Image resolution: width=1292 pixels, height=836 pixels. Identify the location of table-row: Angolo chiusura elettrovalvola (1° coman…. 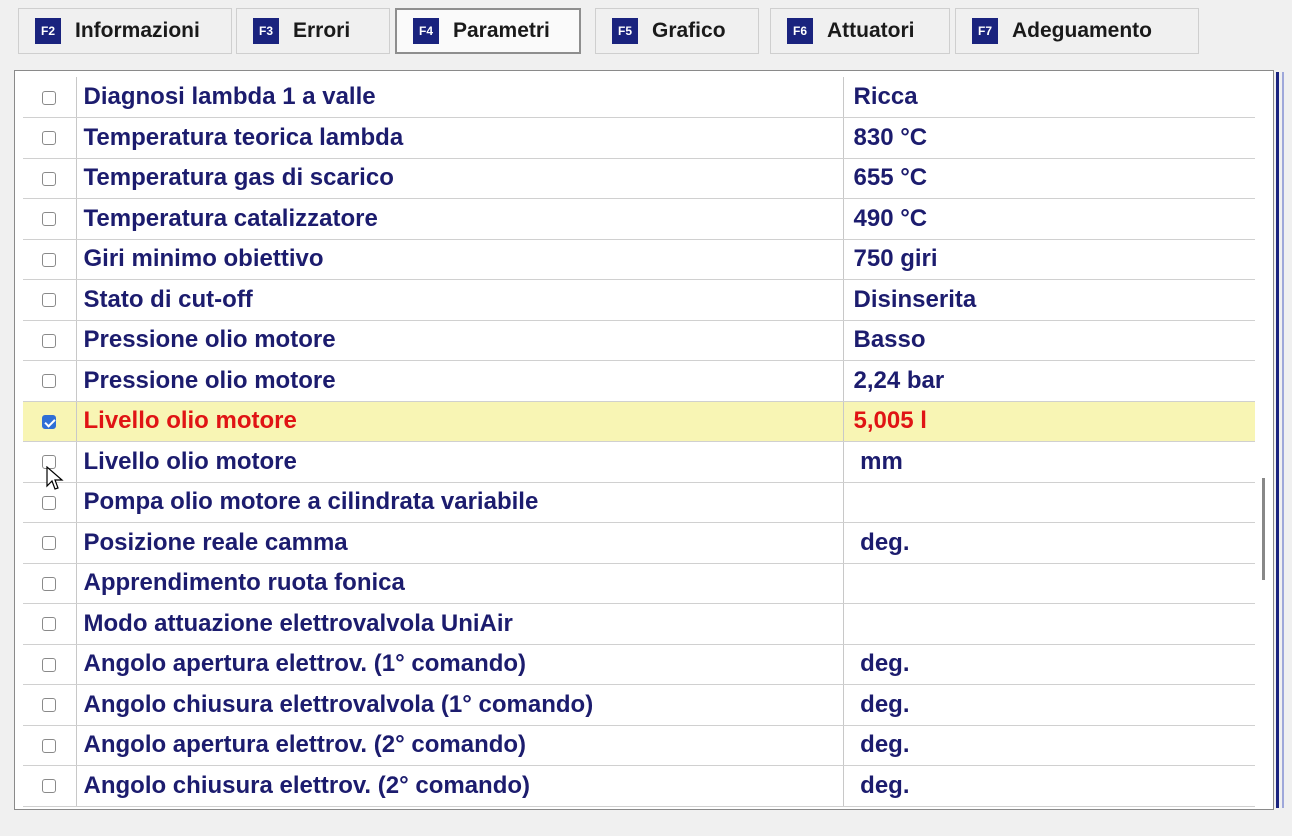
(641, 705).